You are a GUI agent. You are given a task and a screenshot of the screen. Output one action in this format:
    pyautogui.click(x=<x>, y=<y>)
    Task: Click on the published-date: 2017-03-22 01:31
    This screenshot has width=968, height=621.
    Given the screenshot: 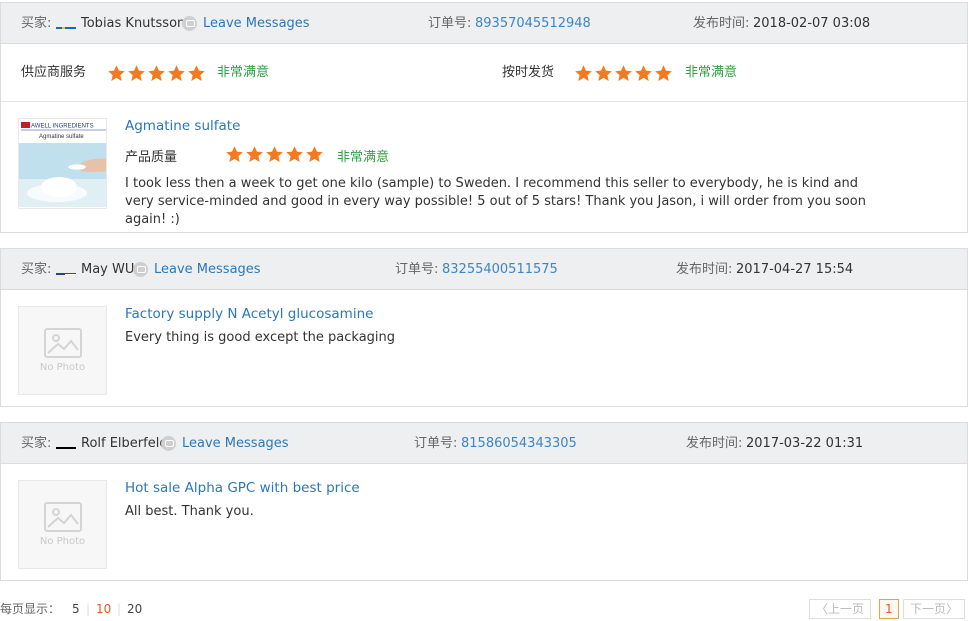 What is the action you would take?
    pyautogui.click(x=805, y=443)
    